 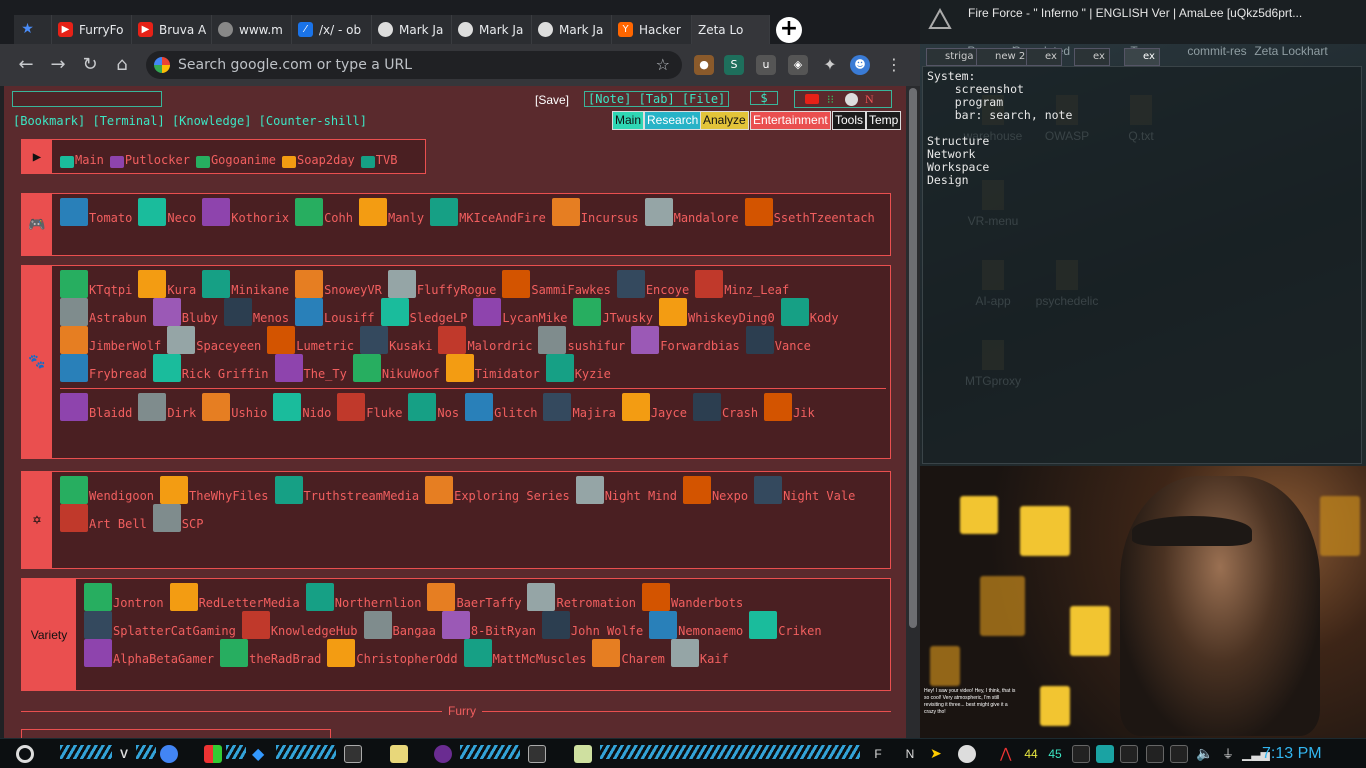 What do you see at coordinates (423, 312) in the screenshot?
I see `link-sledgelp: SledgeLP` at bounding box center [423, 312].